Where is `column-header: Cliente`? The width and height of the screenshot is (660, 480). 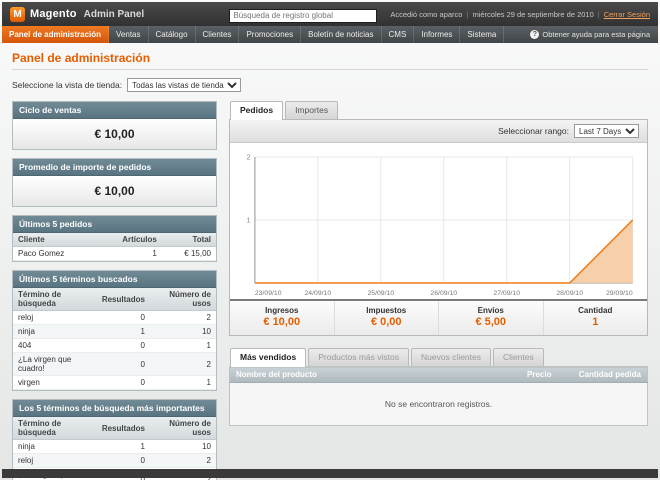
column-header: Cliente is located at coordinates (54, 240).